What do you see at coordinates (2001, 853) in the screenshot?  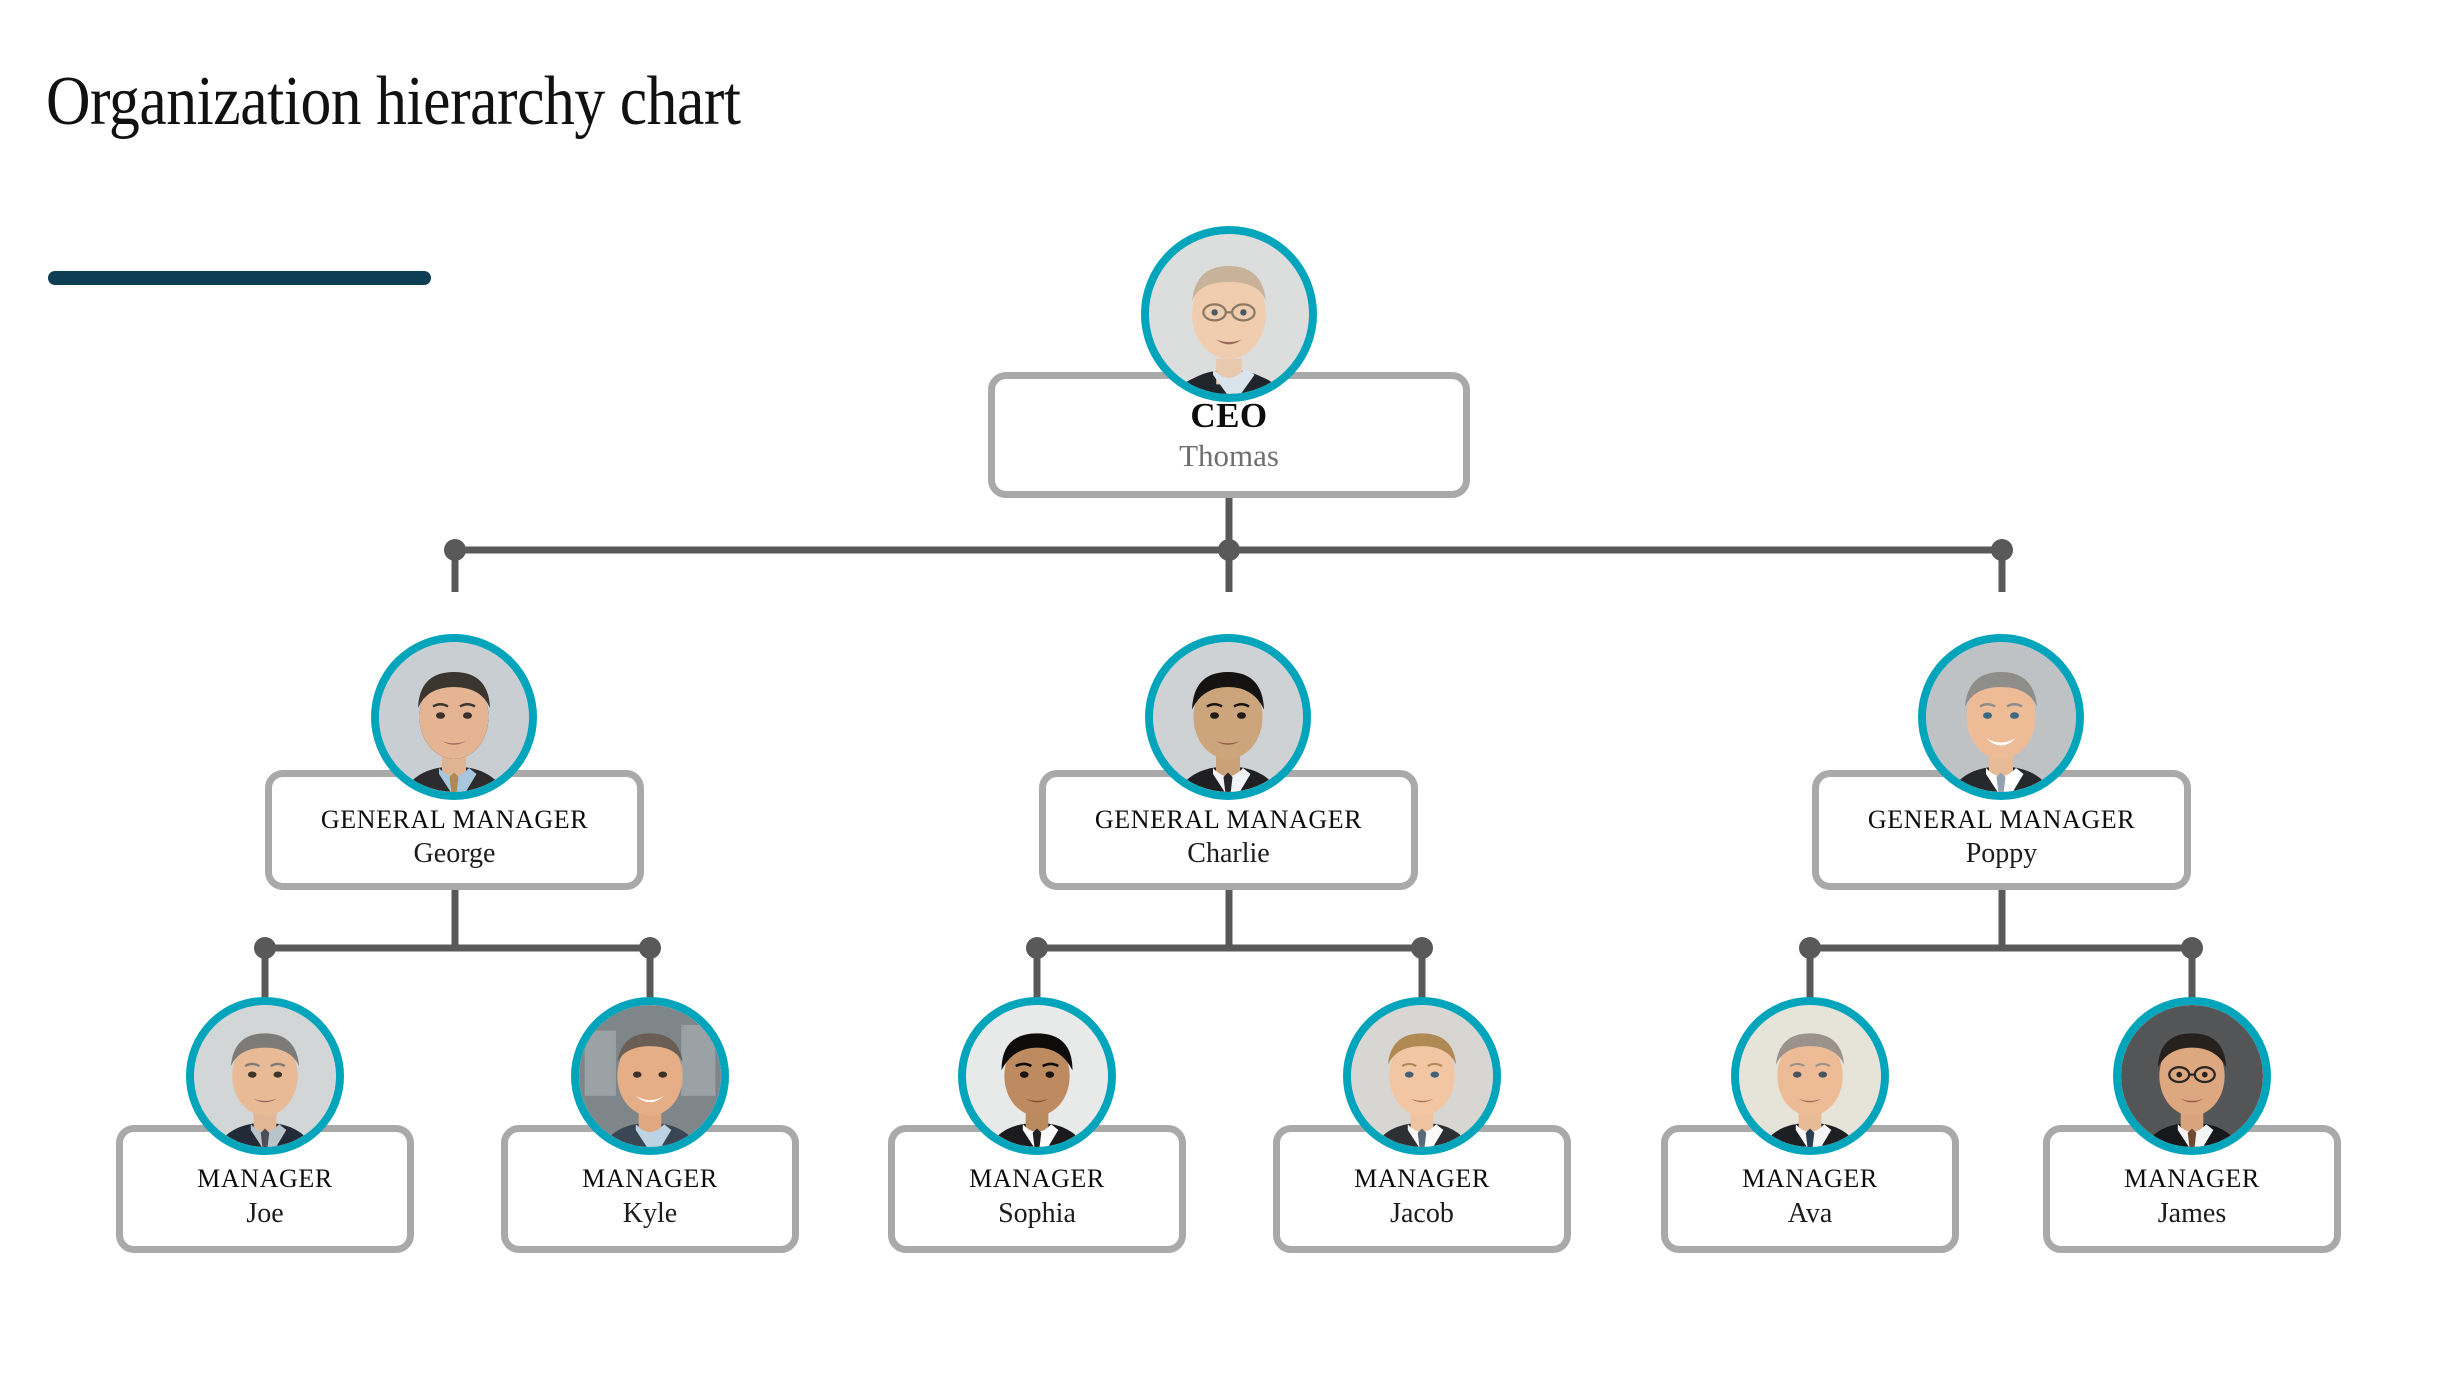 I see `node-name-label: Poppy` at bounding box center [2001, 853].